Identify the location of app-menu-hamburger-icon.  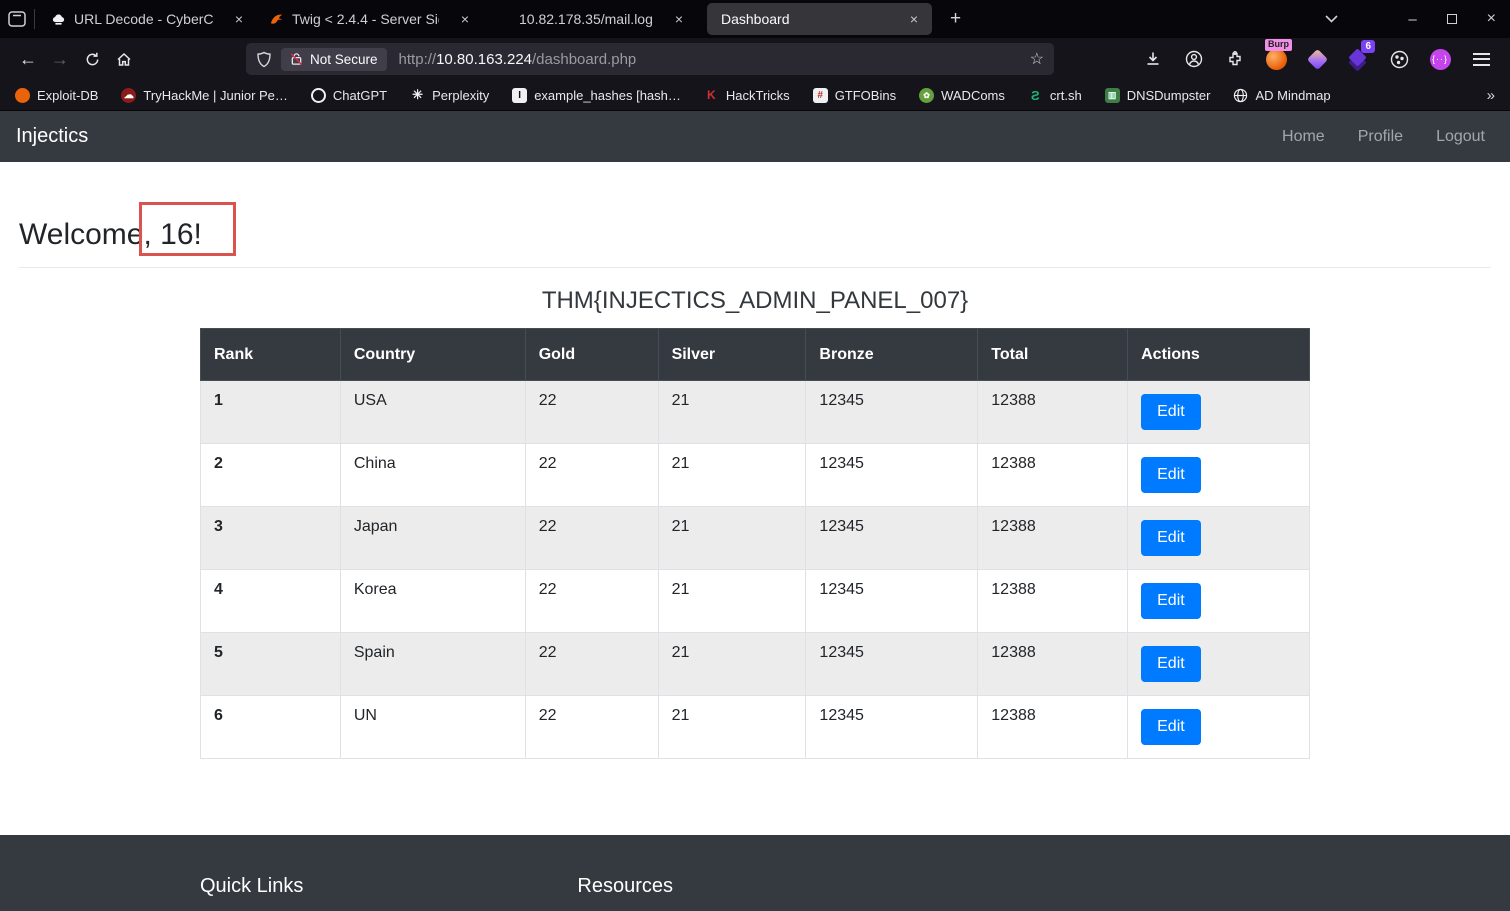
(1481, 59).